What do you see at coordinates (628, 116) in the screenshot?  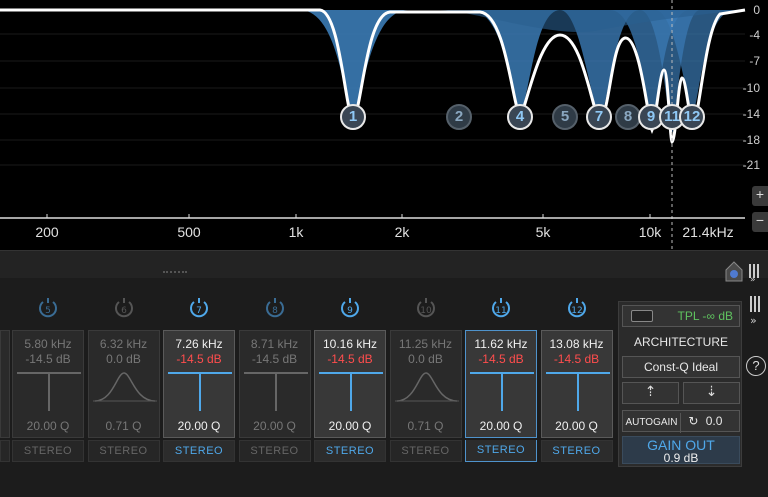 I see `band-node-label: 8` at bounding box center [628, 116].